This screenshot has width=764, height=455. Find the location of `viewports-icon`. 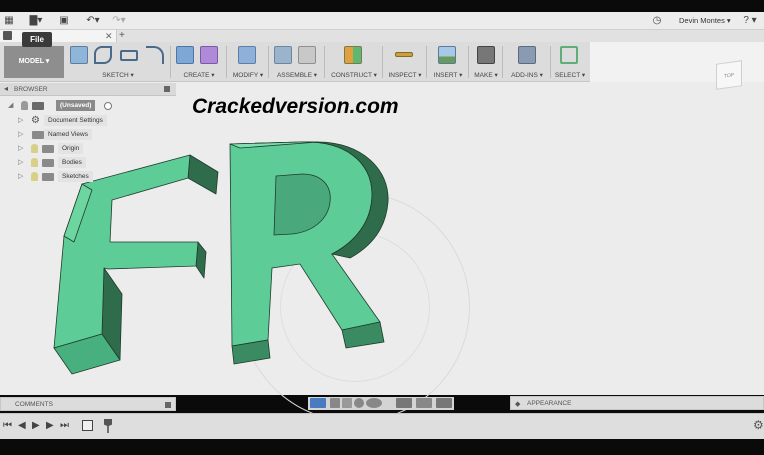

viewports-icon is located at coordinates (444, 403).